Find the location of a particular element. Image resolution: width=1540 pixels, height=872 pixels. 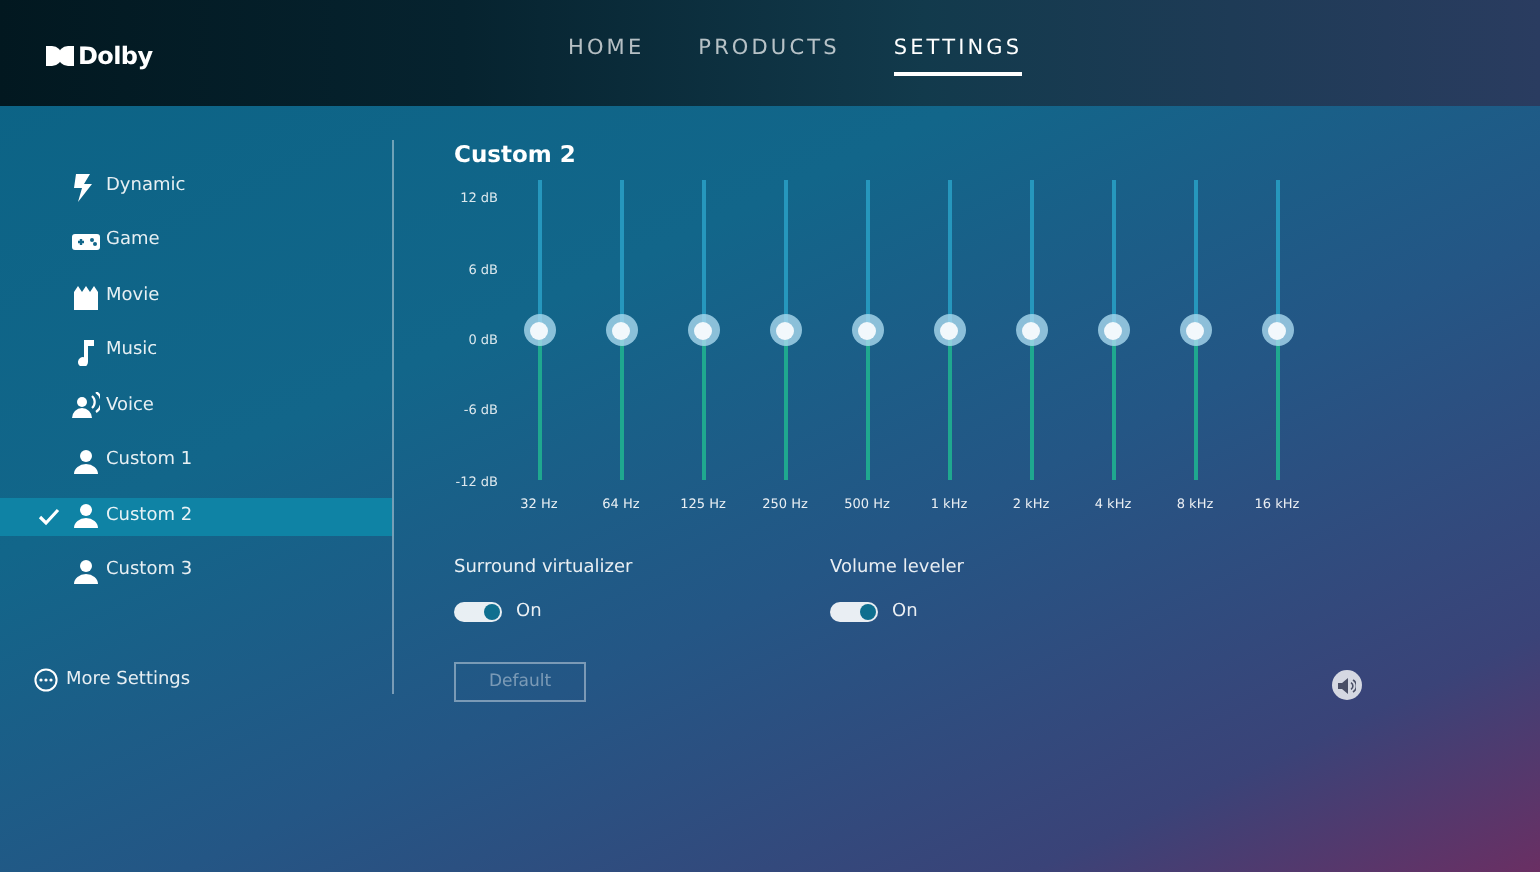

speaker-icon is located at coordinates (1347, 685).